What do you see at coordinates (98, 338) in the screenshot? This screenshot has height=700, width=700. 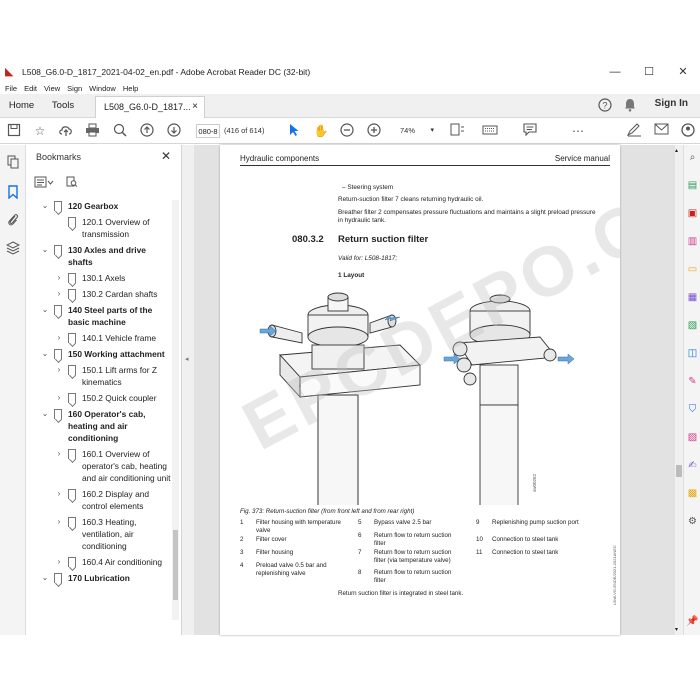 I see `bookmark-item: › 140.1 Vehicle frame` at bounding box center [98, 338].